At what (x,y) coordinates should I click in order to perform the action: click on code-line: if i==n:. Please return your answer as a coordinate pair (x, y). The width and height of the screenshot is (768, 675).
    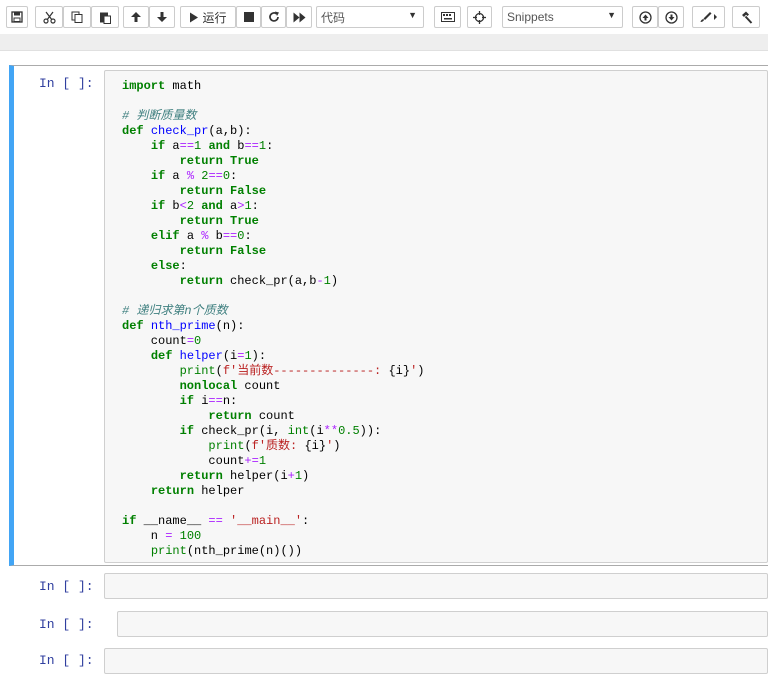
    Looking at the image, I should click on (208, 401).